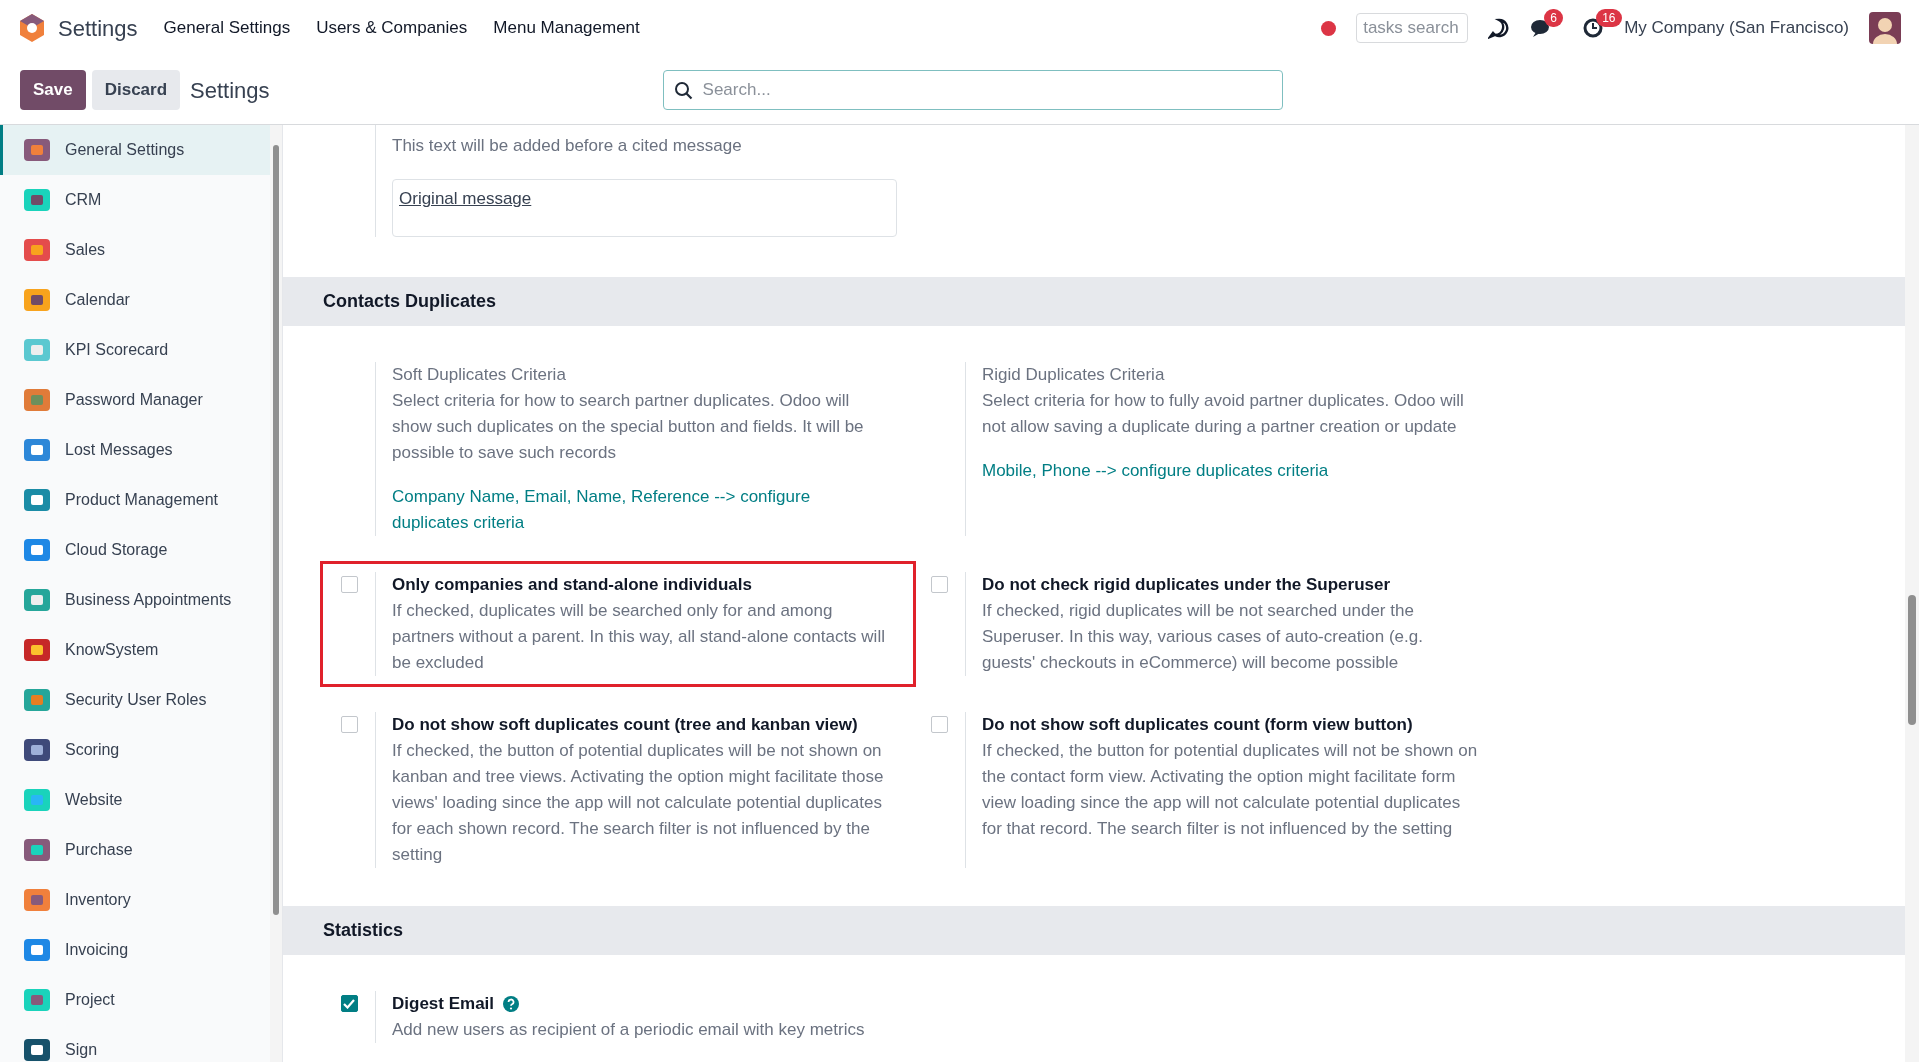  I want to click on setting-label: Digest Email, so click(443, 1004).